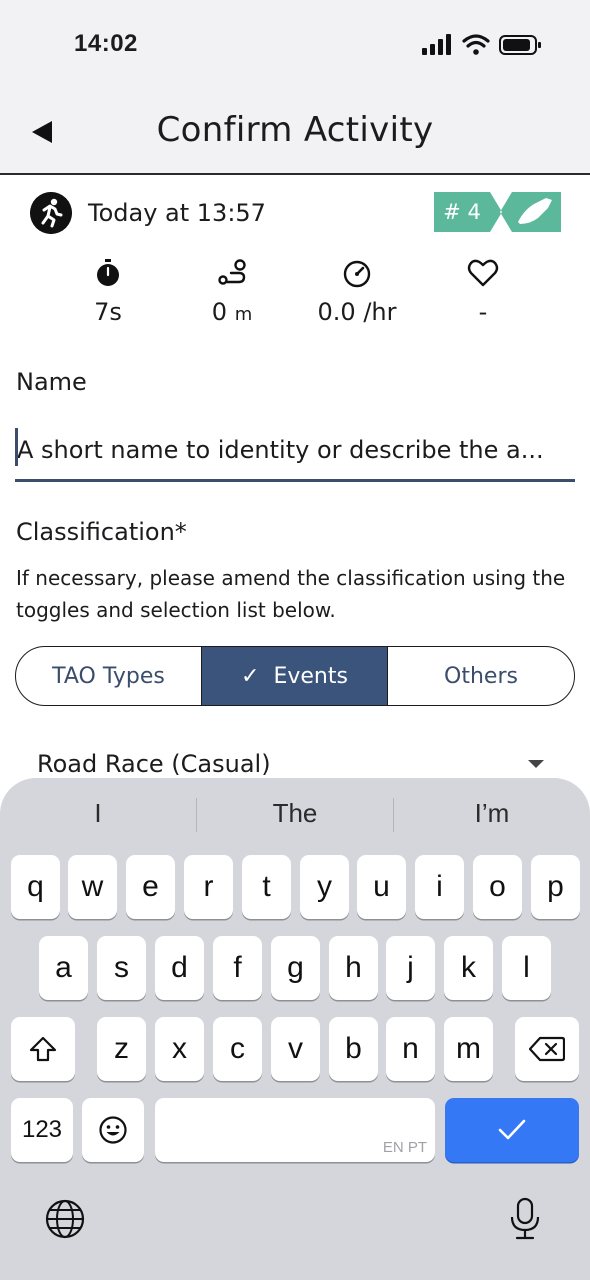 Image resolution: width=590 pixels, height=1280 pixels. Describe the element at coordinates (65, 1219) in the screenshot. I see `globe-icon` at that location.